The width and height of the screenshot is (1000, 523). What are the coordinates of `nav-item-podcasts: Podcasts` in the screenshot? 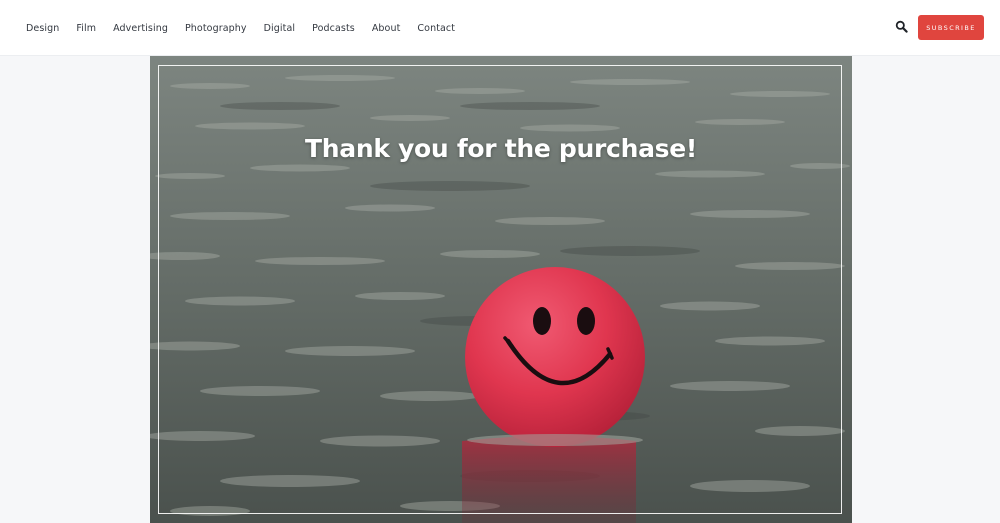 It's located at (333, 28).